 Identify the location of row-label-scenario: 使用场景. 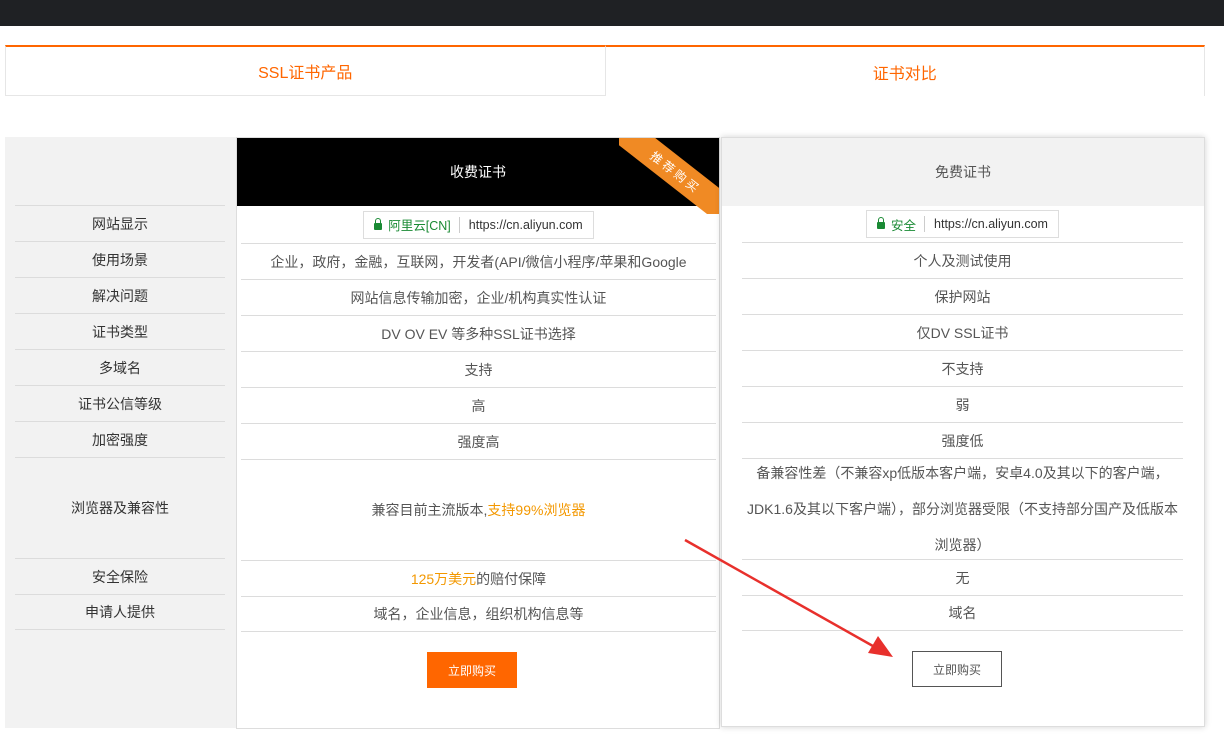
(120, 259).